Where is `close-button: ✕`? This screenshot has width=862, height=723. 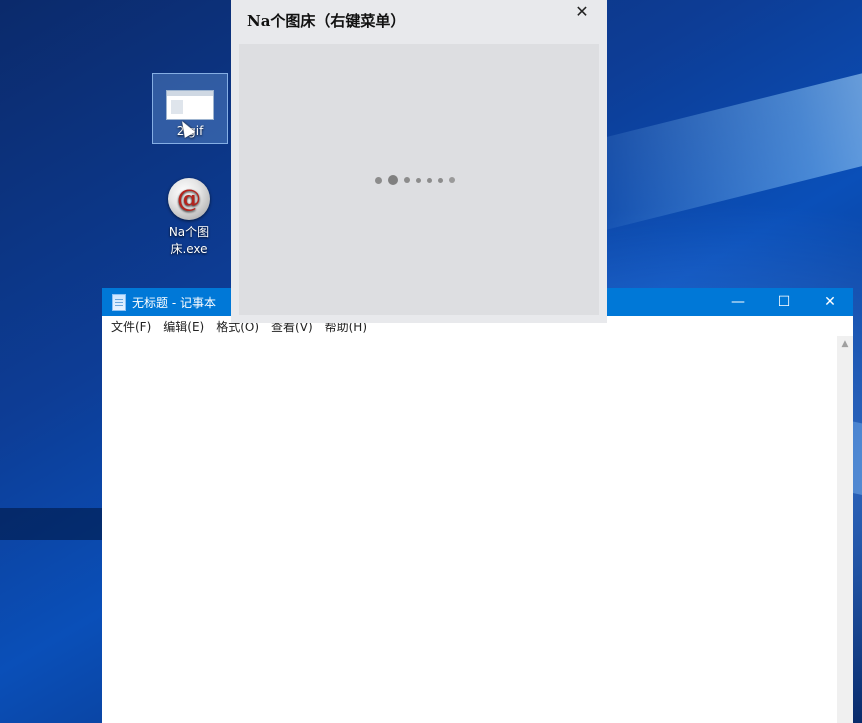 close-button: ✕ is located at coordinates (830, 302).